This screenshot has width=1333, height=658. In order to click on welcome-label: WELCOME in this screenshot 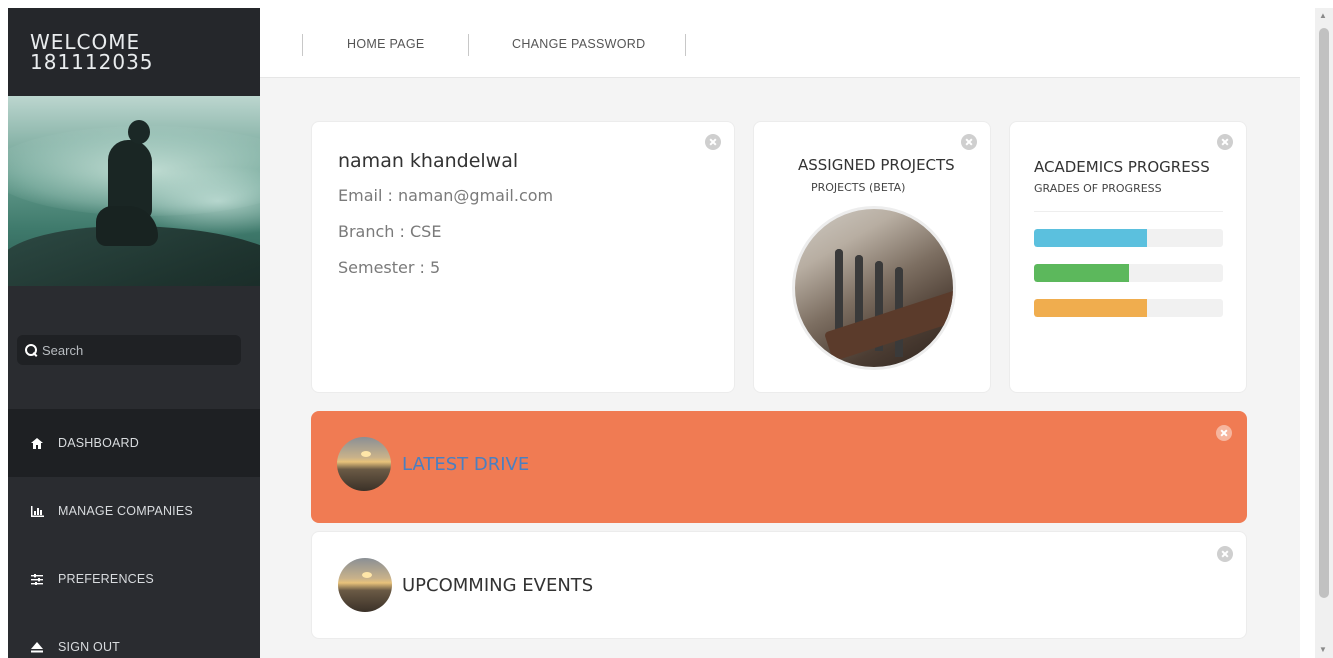, I will do `click(85, 42)`.